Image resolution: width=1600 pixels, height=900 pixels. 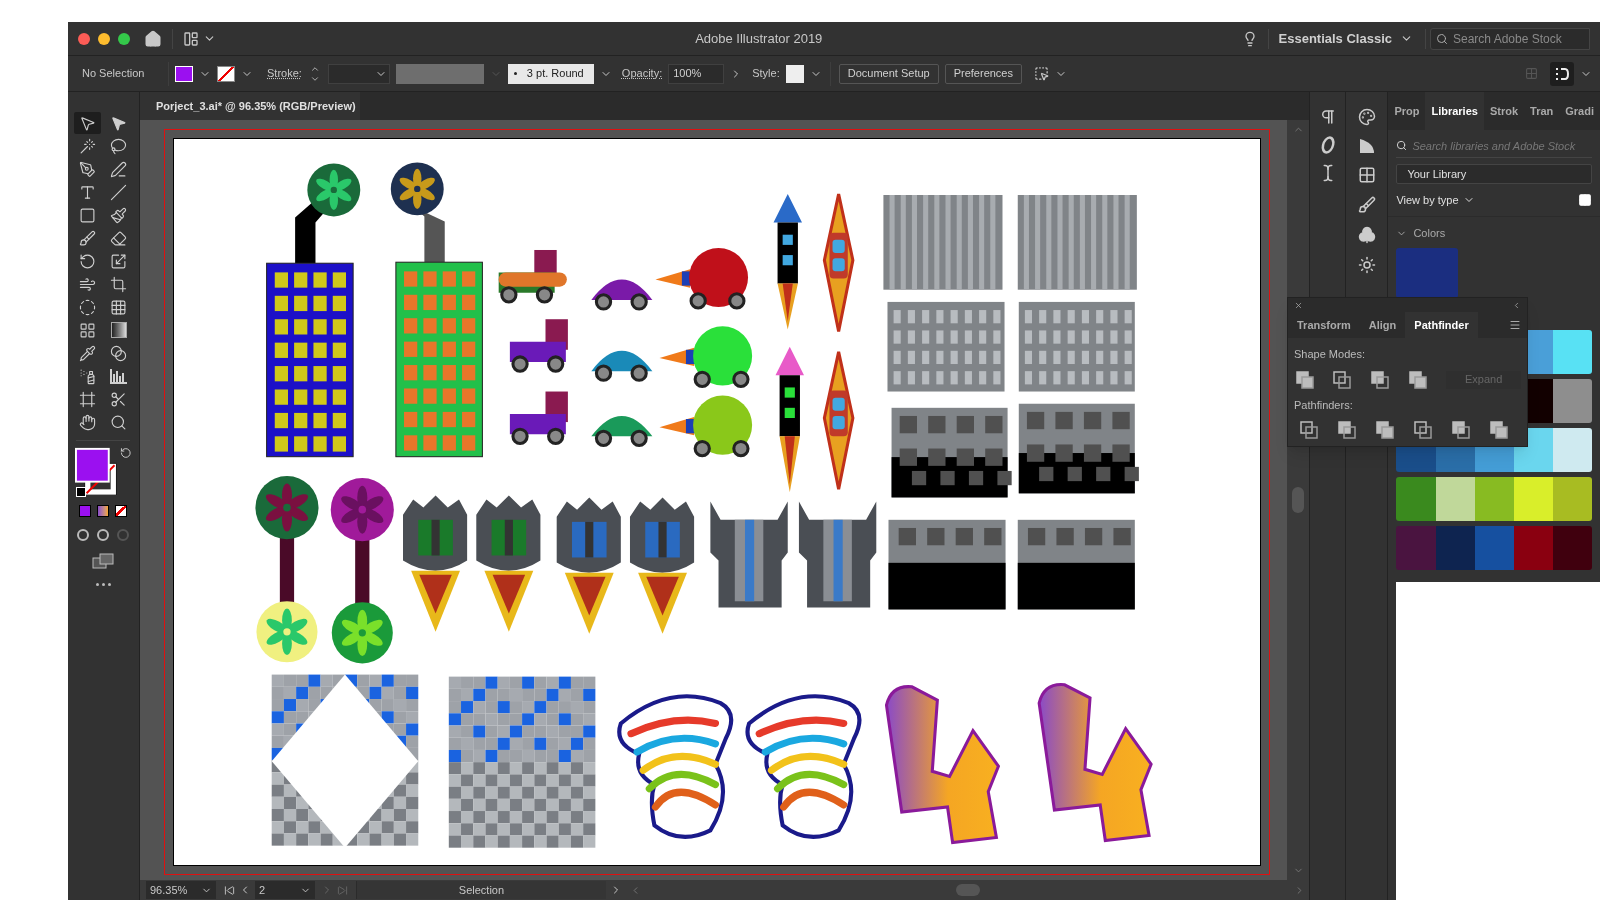 I want to click on panel-tab: Pathfinder, so click(x=1441, y=325).